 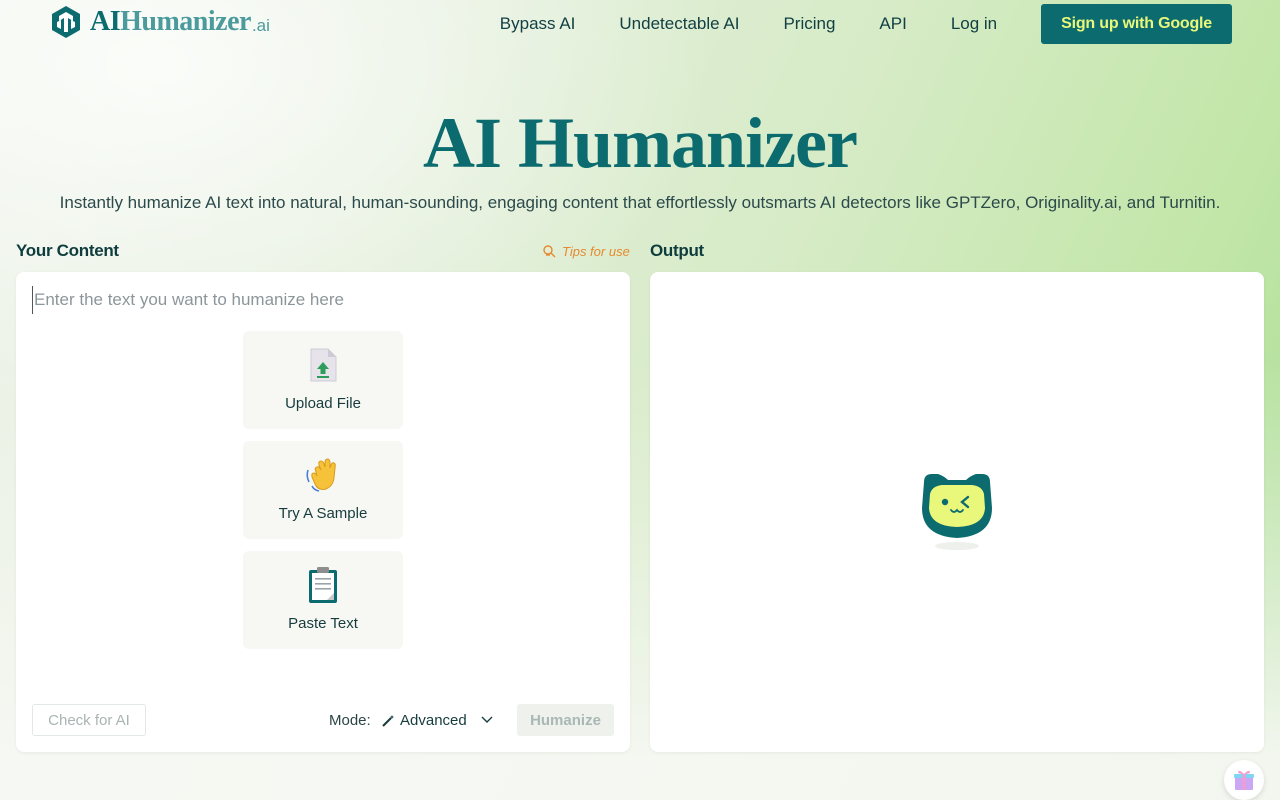 I want to click on try-sample-button: Try A Sample, so click(x=323, y=490).